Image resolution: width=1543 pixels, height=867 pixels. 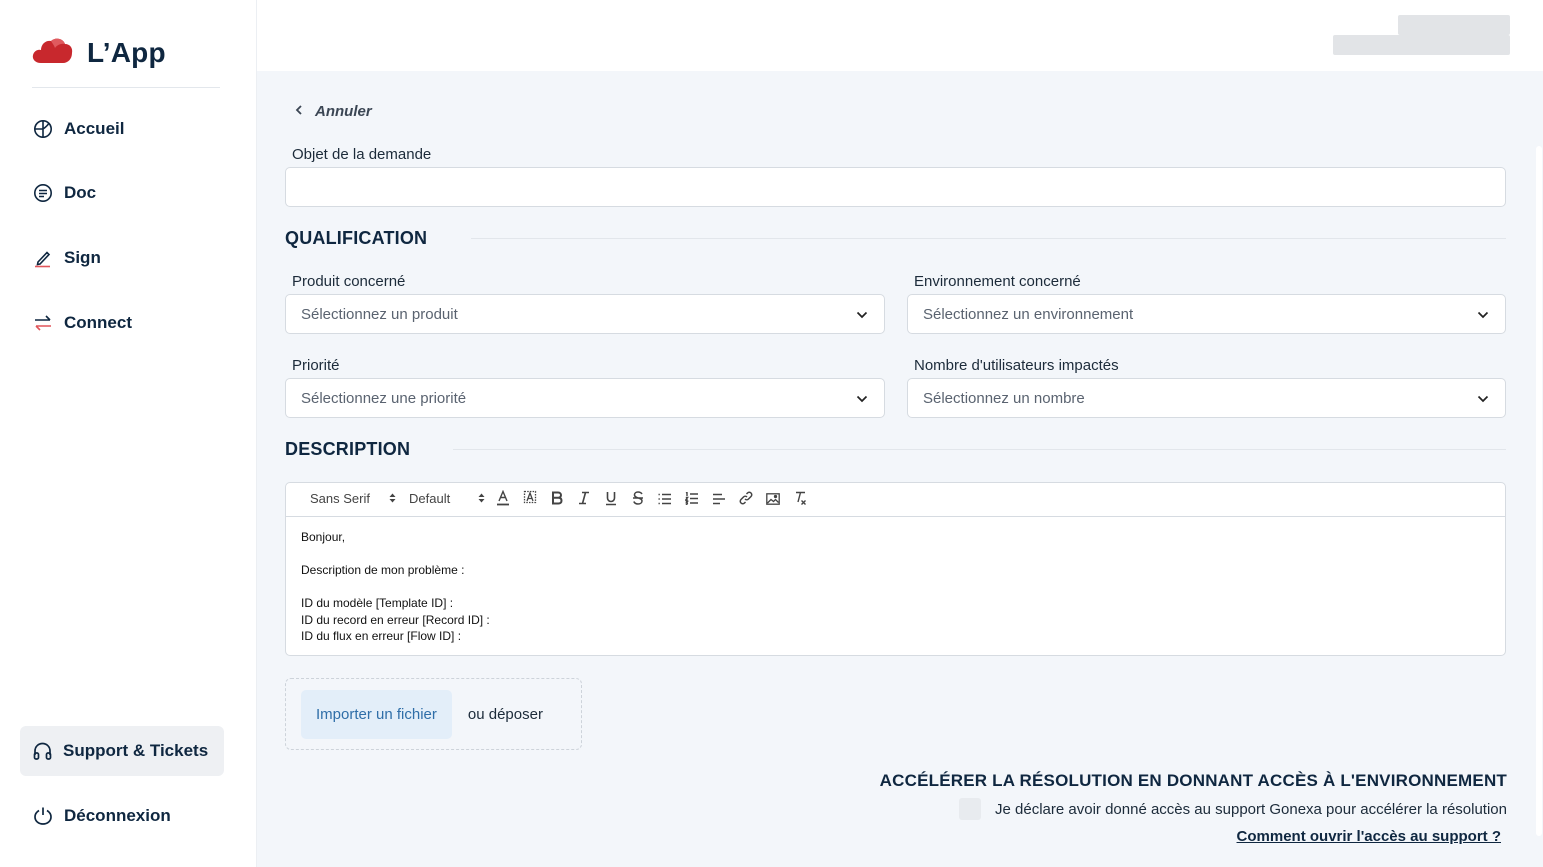 I want to click on scrollbar, so click(x=1539, y=469).